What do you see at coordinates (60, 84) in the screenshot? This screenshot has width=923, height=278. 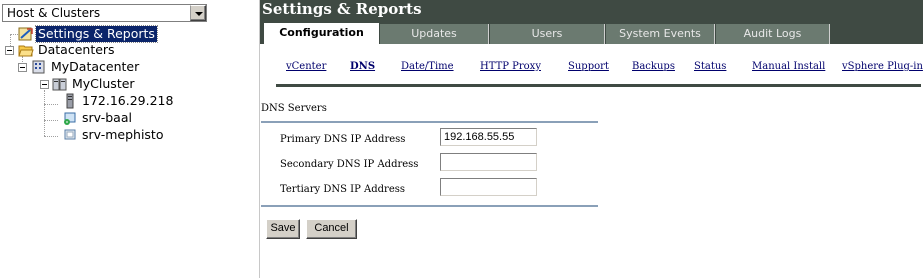 I see `cluster-icon` at bounding box center [60, 84].